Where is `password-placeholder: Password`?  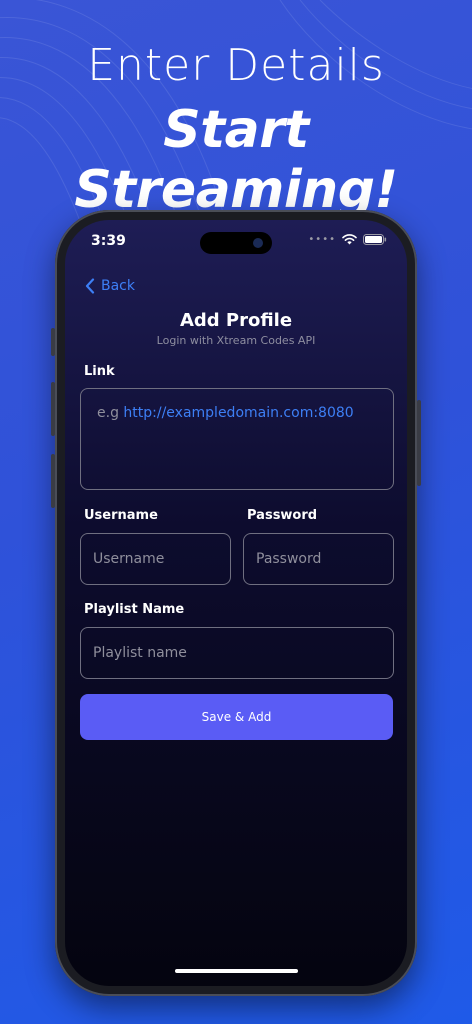 password-placeholder: Password is located at coordinates (289, 559).